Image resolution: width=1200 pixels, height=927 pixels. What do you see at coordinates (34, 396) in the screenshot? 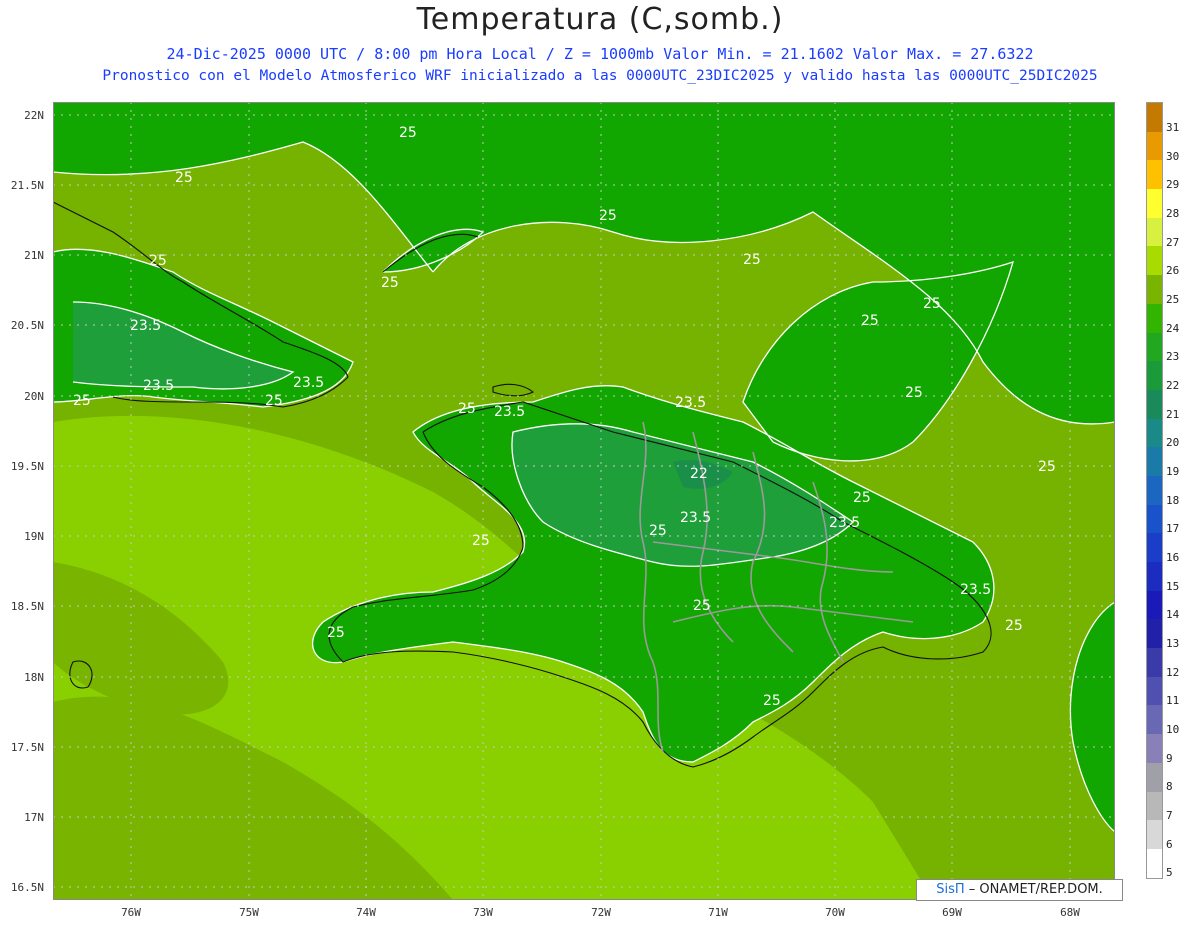
I see `lat-label: 20N` at bounding box center [34, 396].